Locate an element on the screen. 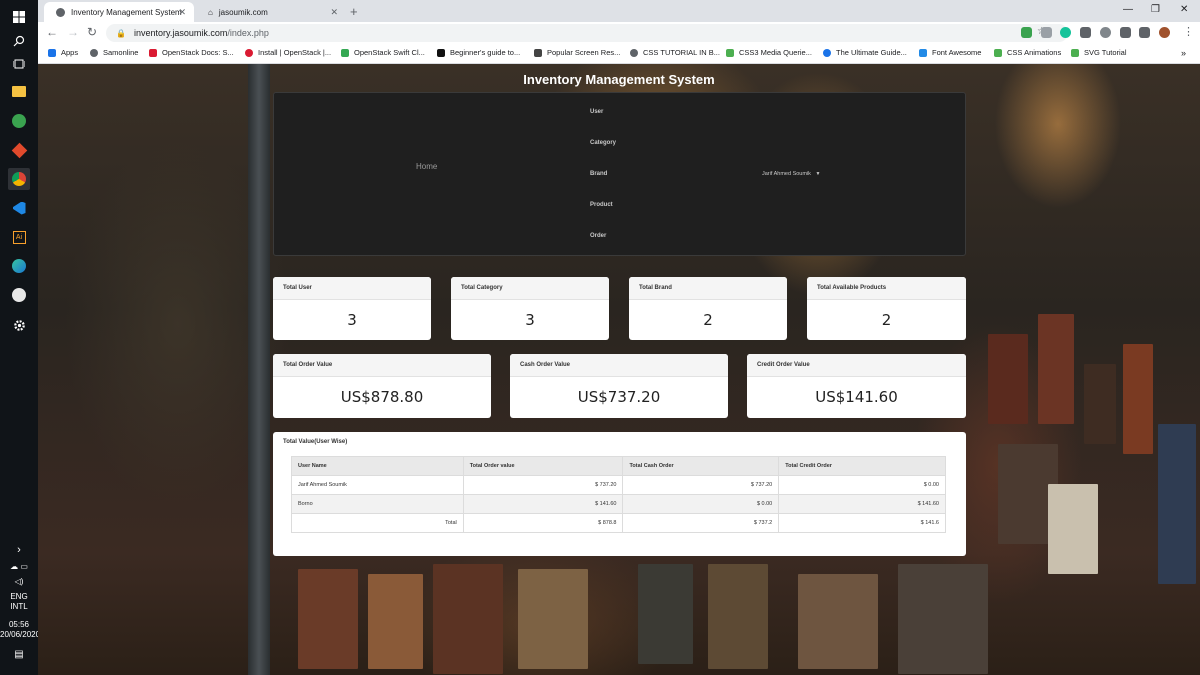  language-label: ENG is located at coordinates (19, 597).